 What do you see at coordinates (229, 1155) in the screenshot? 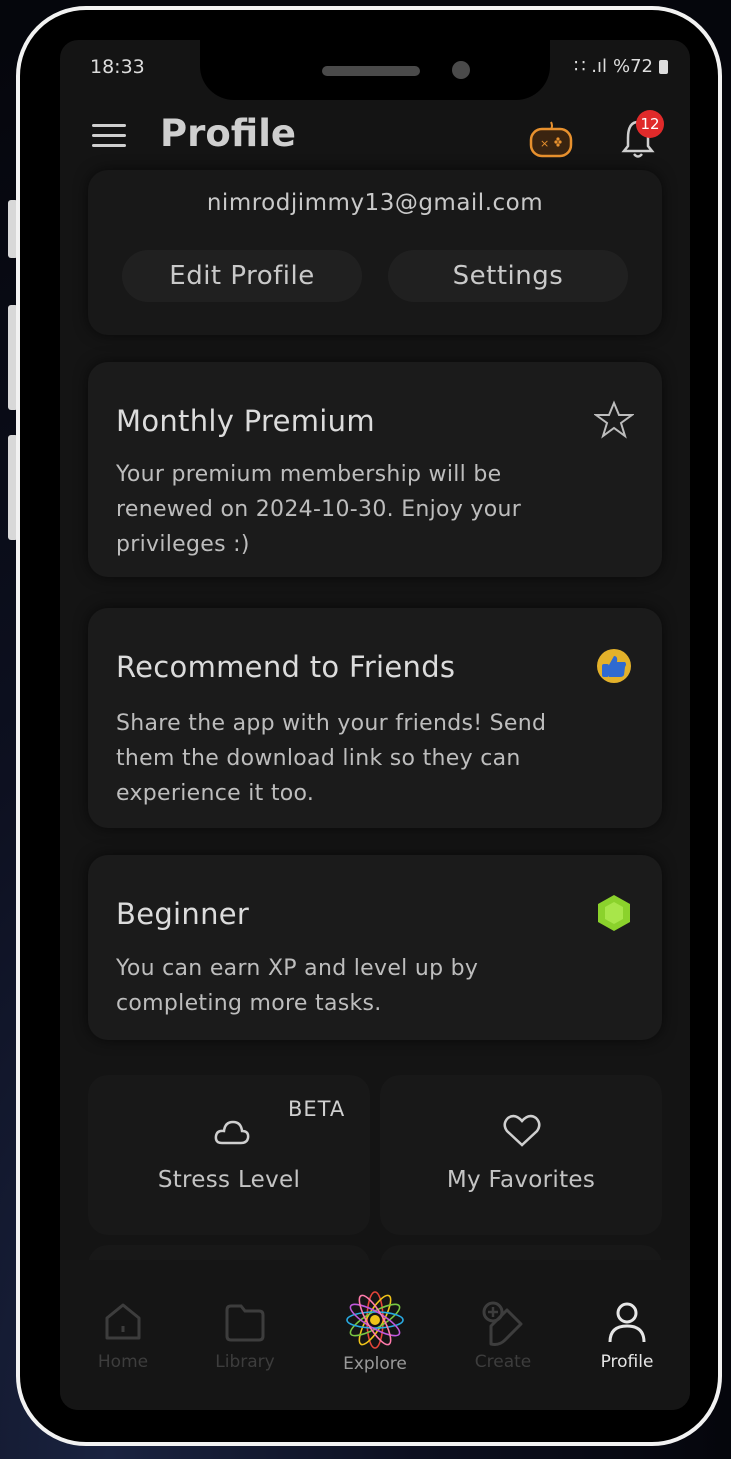
I see `stress-level-tile: BETA Stress Level` at bounding box center [229, 1155].